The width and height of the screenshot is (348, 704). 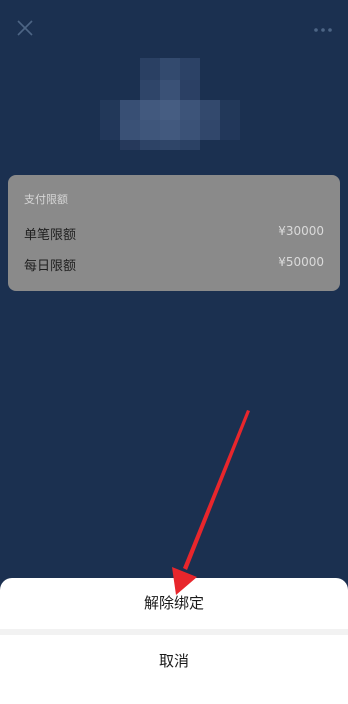 I want to click on unbind-button: 解除绑定, so click(x=174, y=603).